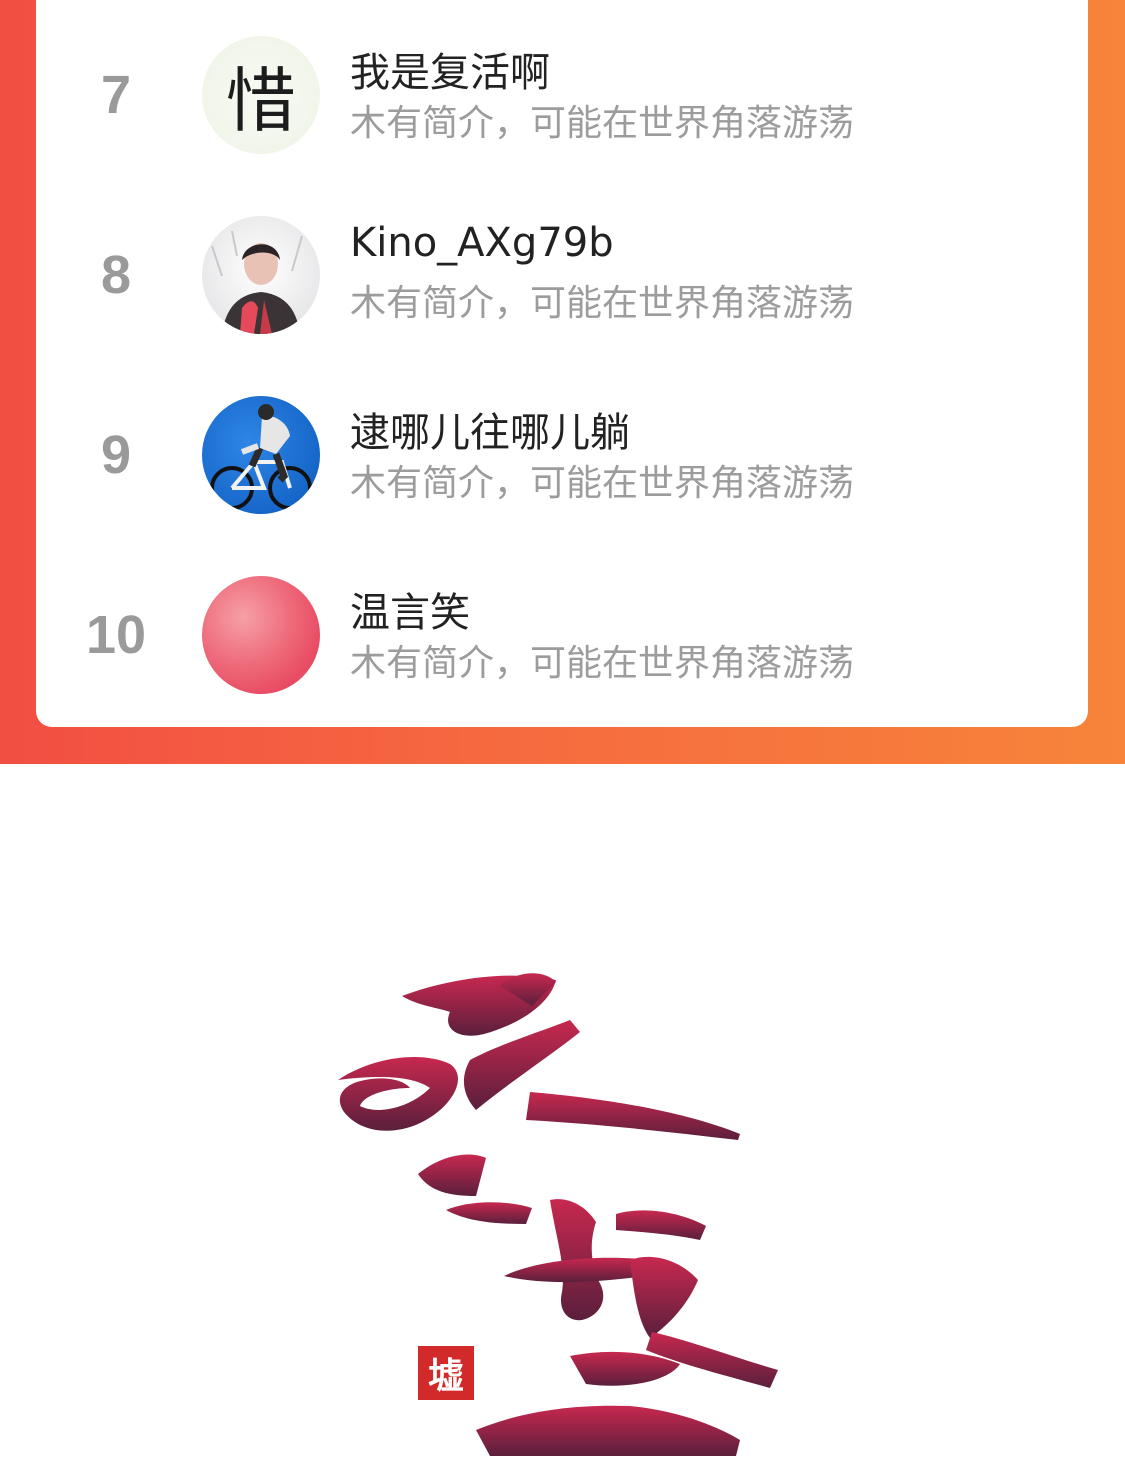  I want to click on user-name: 温言笑, so click(410, 613).